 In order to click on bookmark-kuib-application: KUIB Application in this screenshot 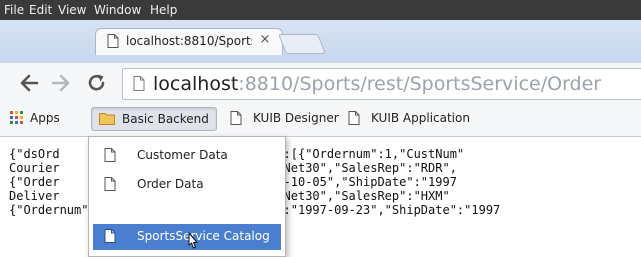, I will do `click(407, 118)`.